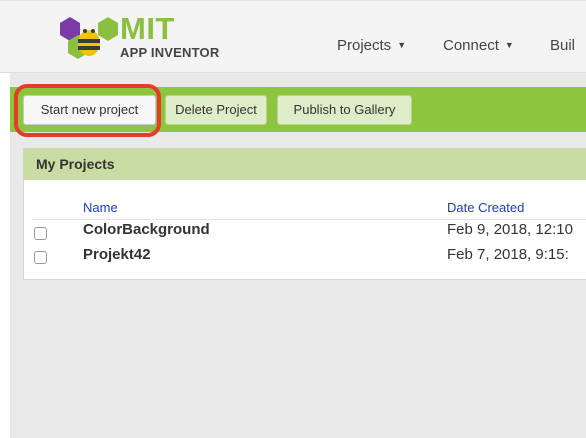 The width and height of the screenshot is (586, 438). Describe the element at coordinates (89, 38) in the screenshot. I see `bee-logo-icon` at that location.